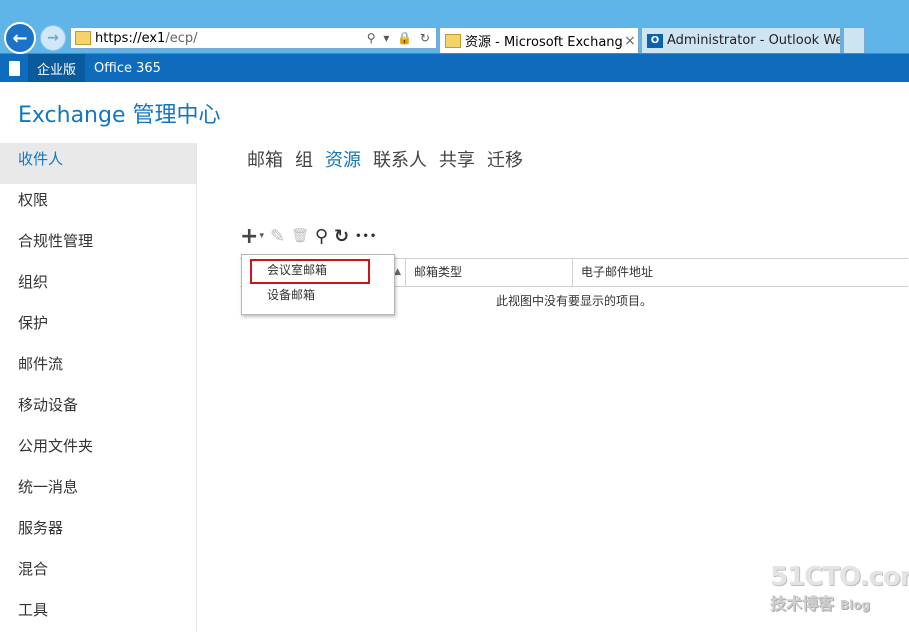  Describe the element at coordinates (839, 577) in the screenshot. I see `watermark-brand: 51CTO.com` at that location.